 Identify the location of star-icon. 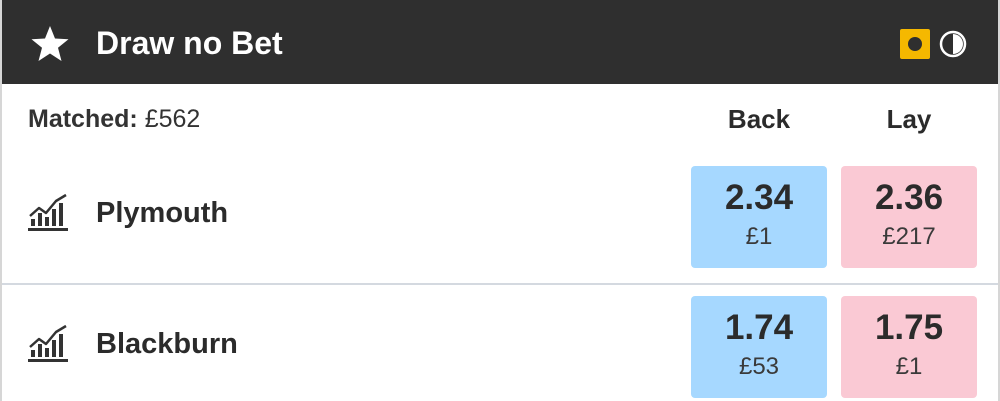
(50, 44).